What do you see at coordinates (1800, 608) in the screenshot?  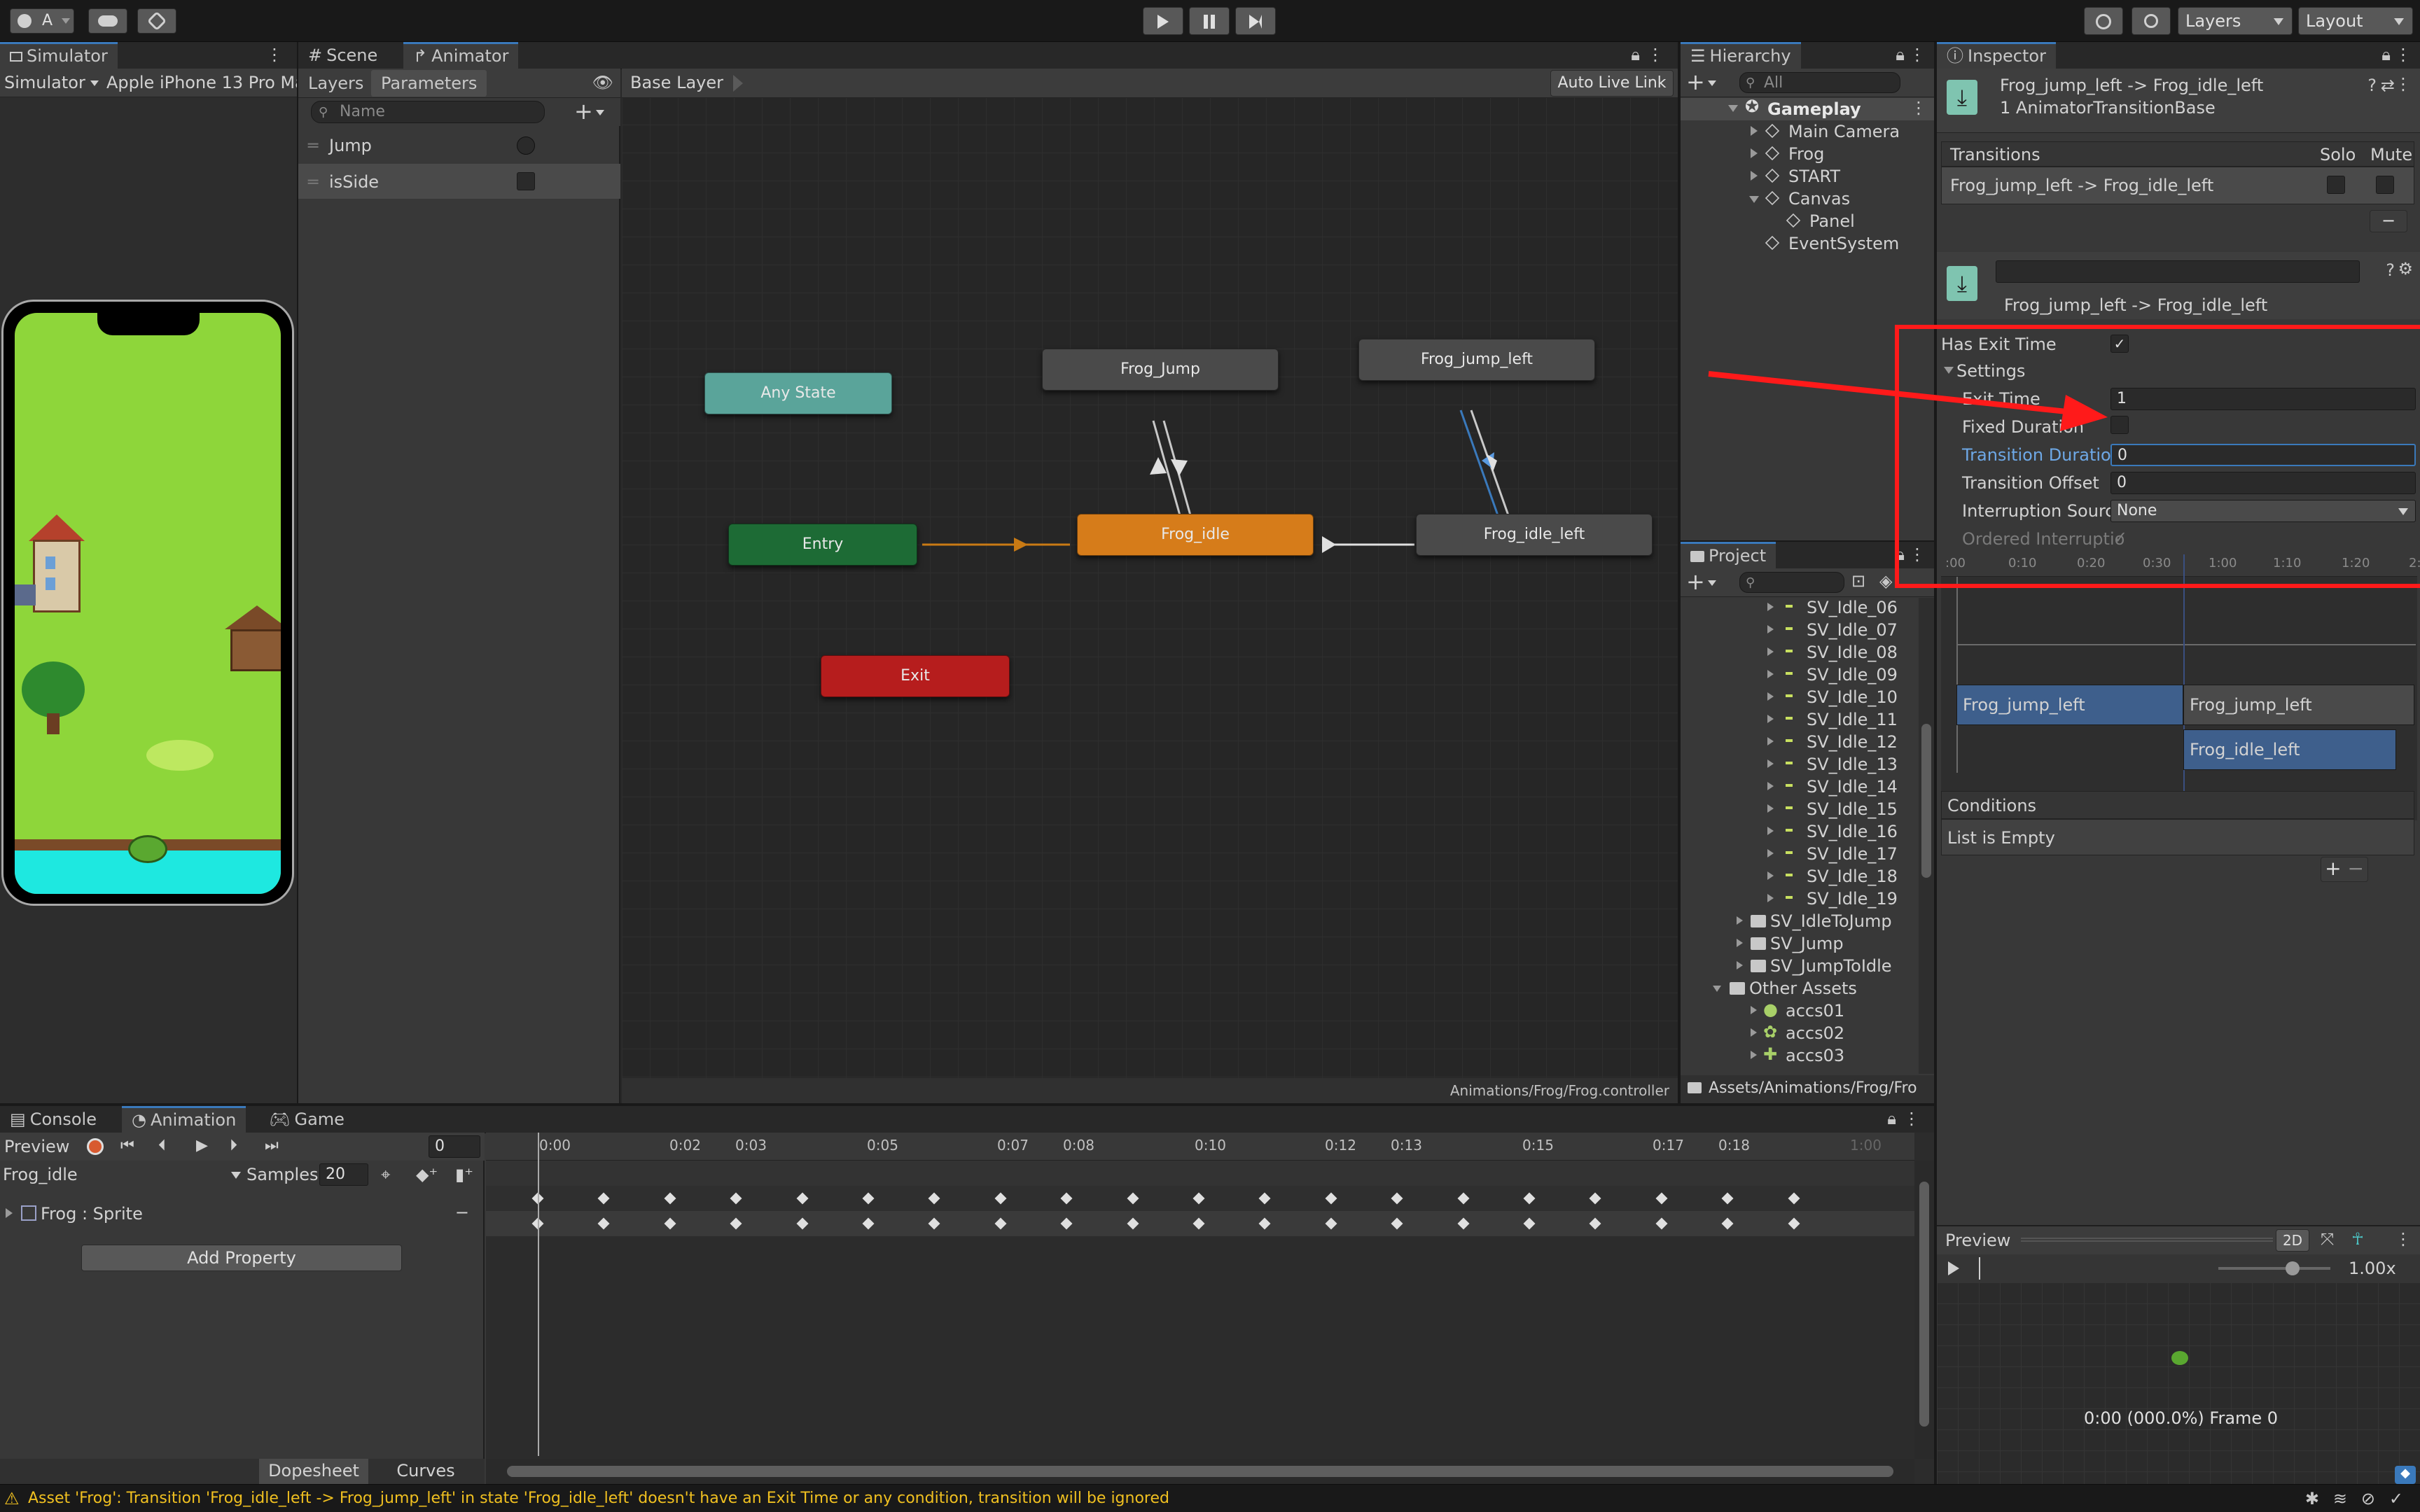 I see `list-item: SV_Idle_06` at bounding box center [1800, 608].